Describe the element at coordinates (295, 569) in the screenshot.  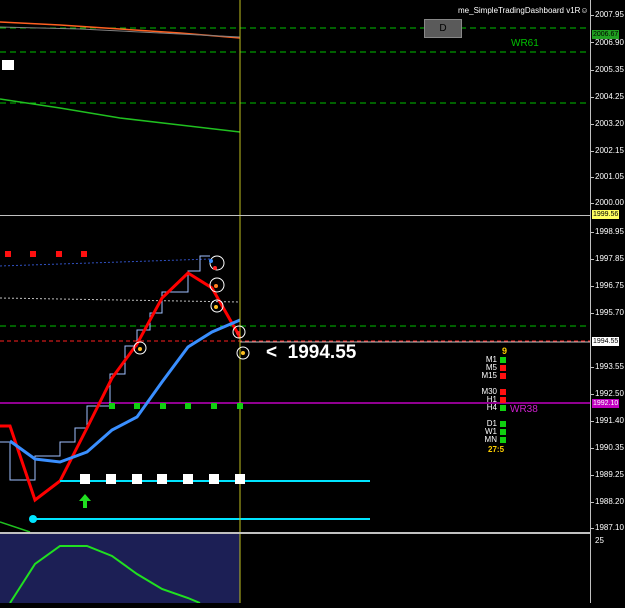
I see `oscillator-pane` at that location.